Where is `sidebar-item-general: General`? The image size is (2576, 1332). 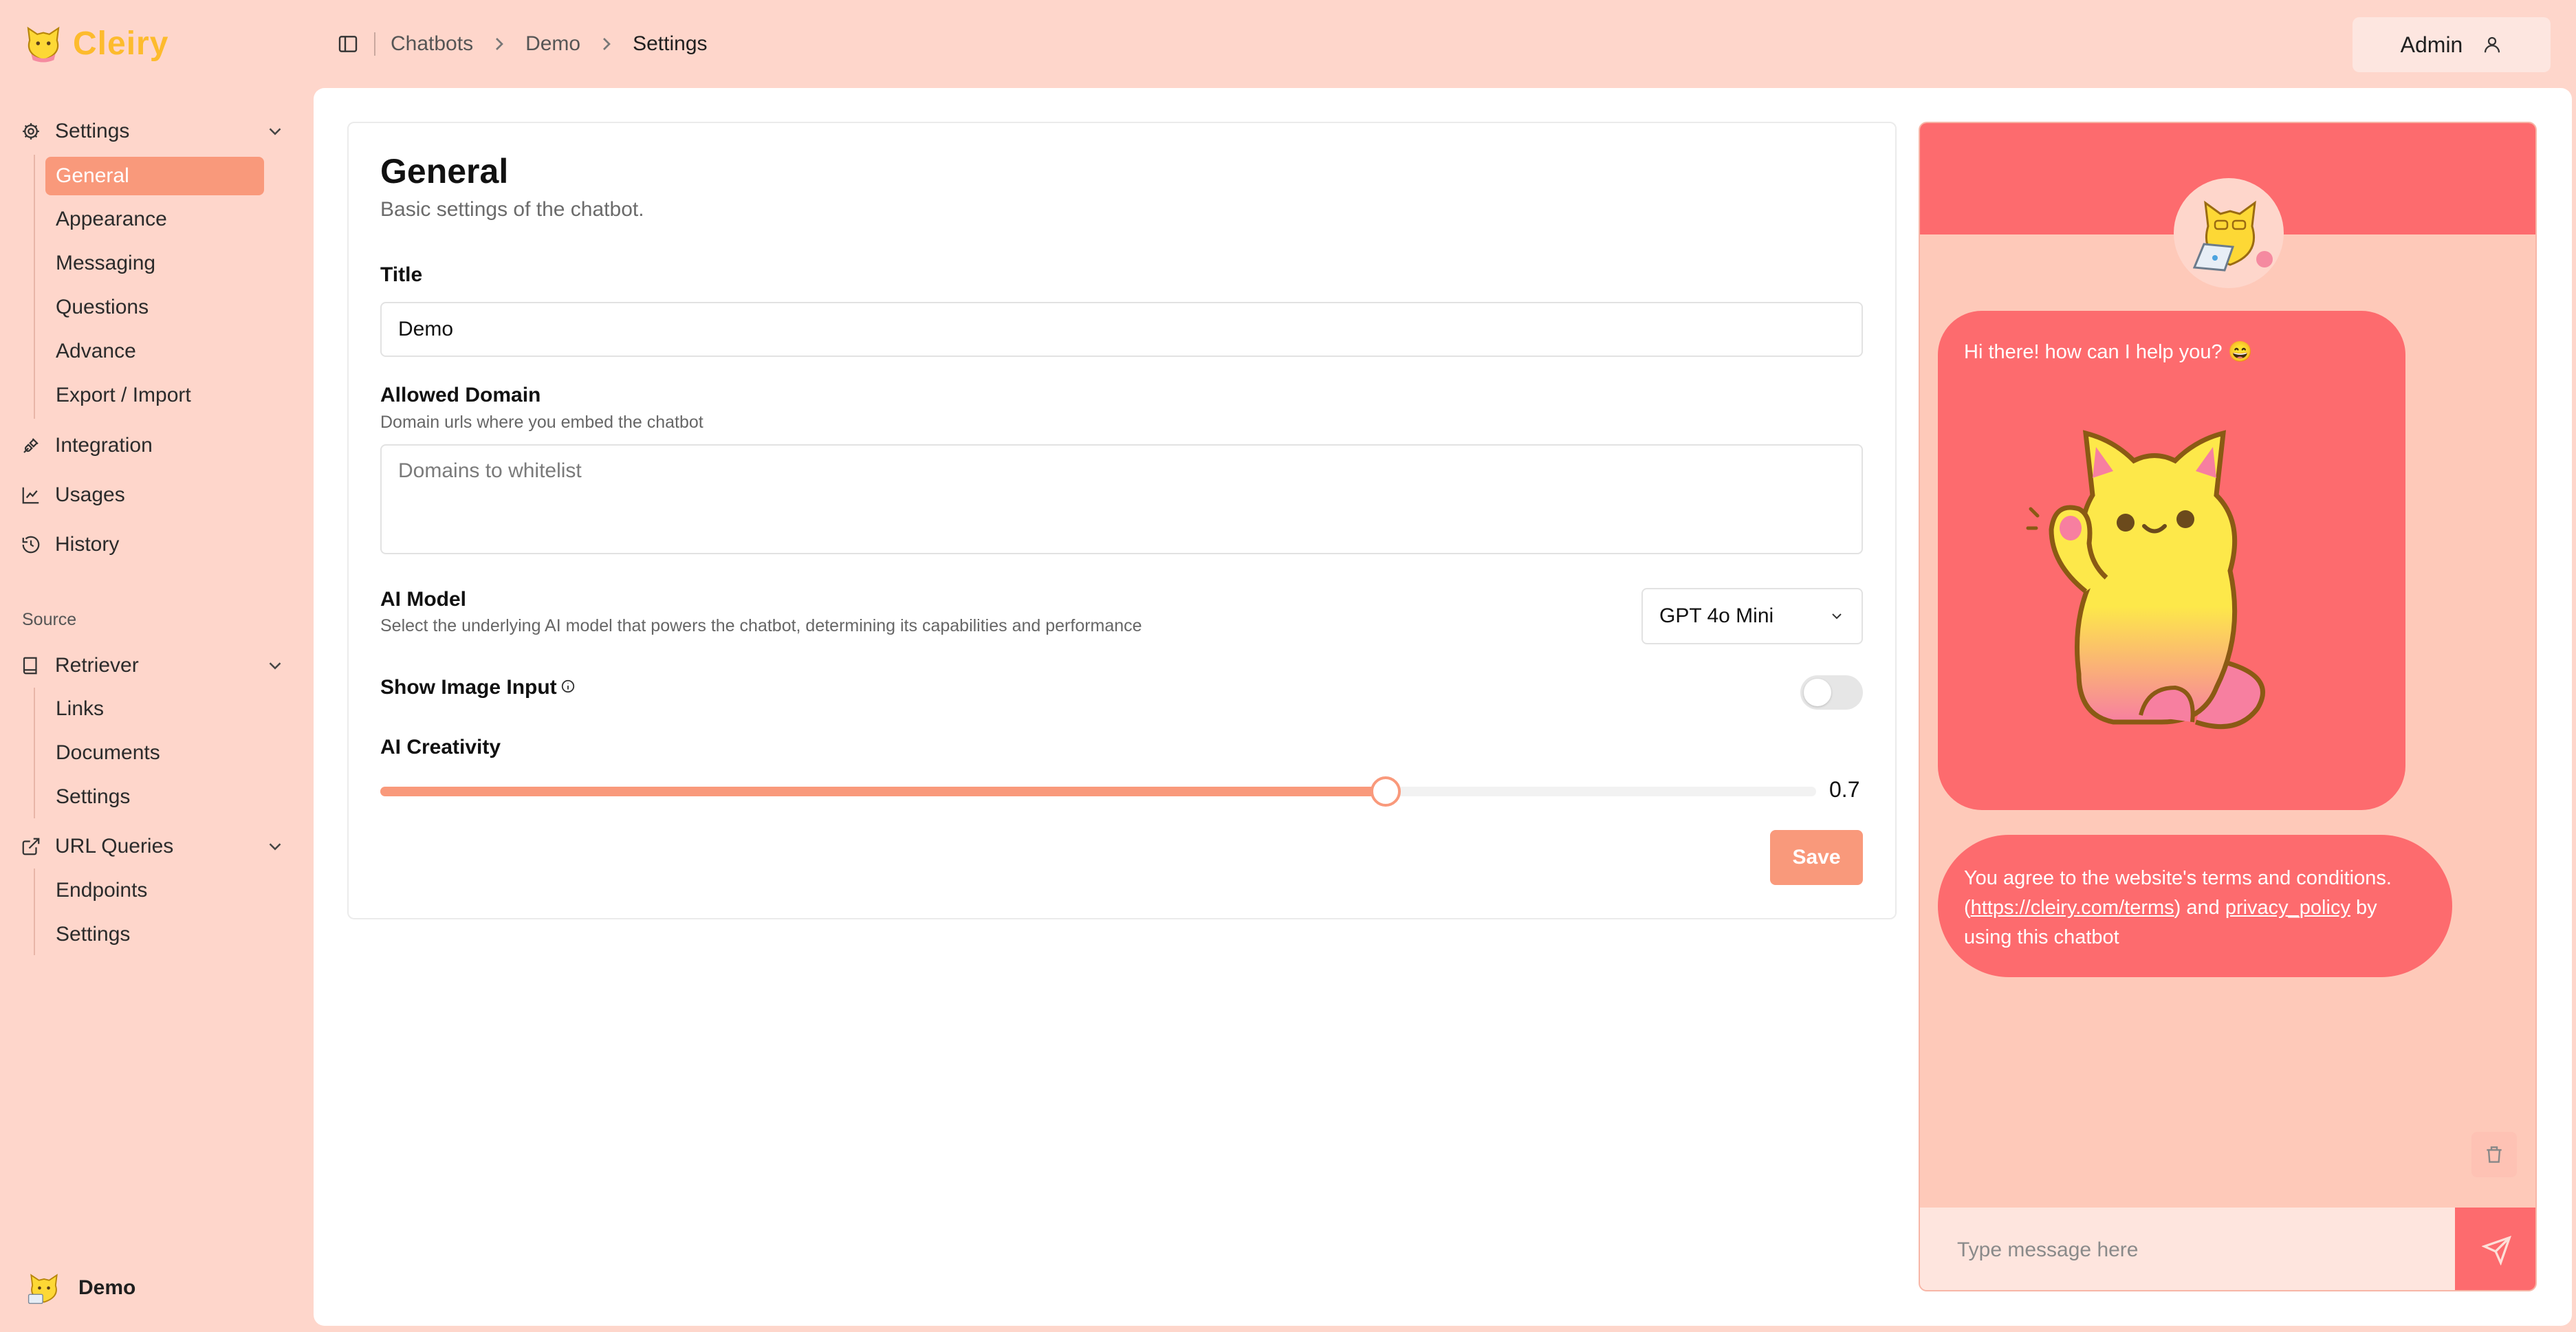
sidebar-item-general: General is located at coordinates (154, 176).